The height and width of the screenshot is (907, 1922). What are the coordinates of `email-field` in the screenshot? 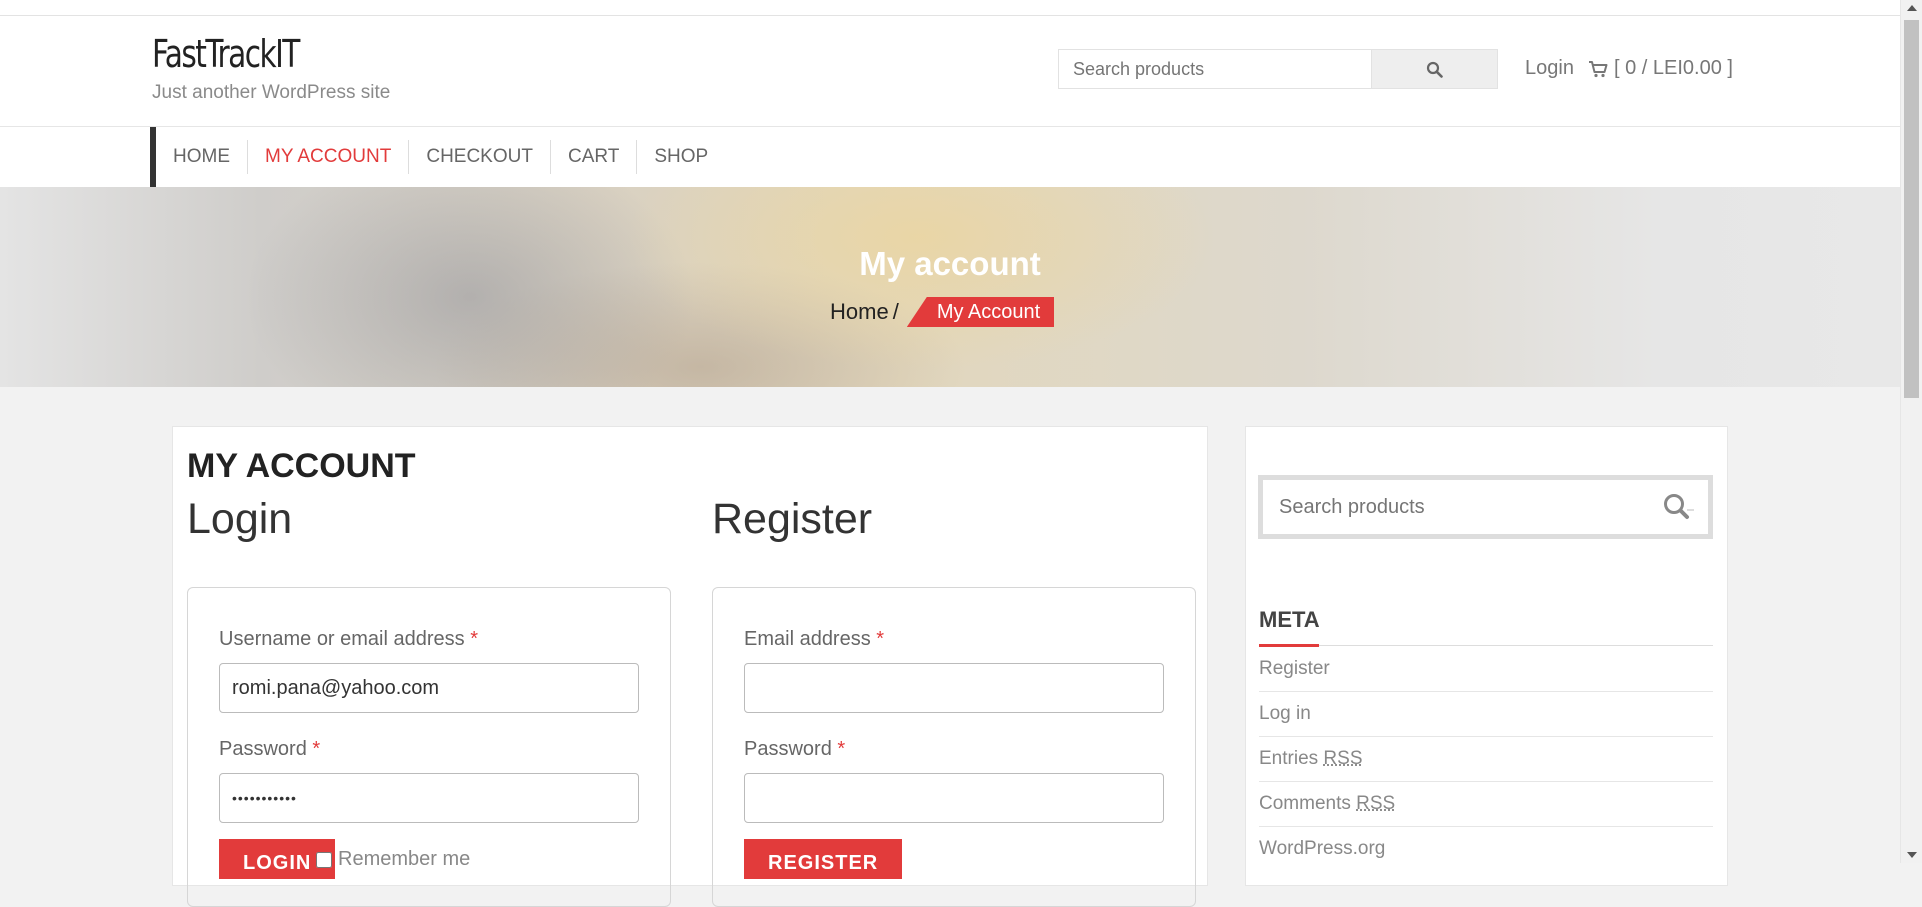 It's located at (954, 688).